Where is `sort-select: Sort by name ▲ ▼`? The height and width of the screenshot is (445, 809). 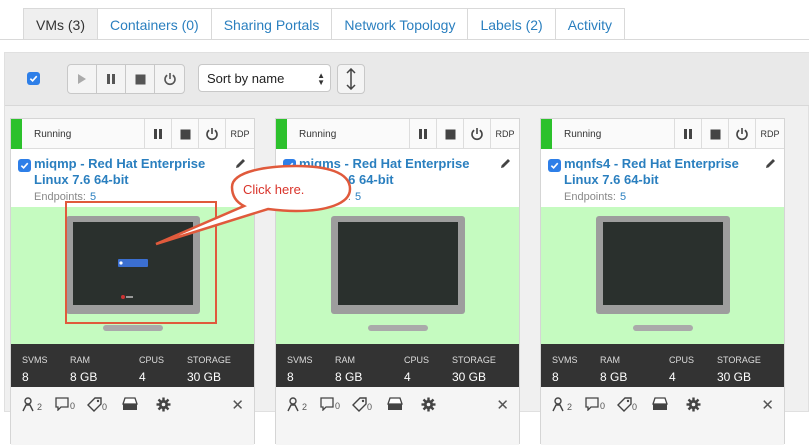 sort-select: Sort by name ▲ ▼ is located at coordinates (264, 78).